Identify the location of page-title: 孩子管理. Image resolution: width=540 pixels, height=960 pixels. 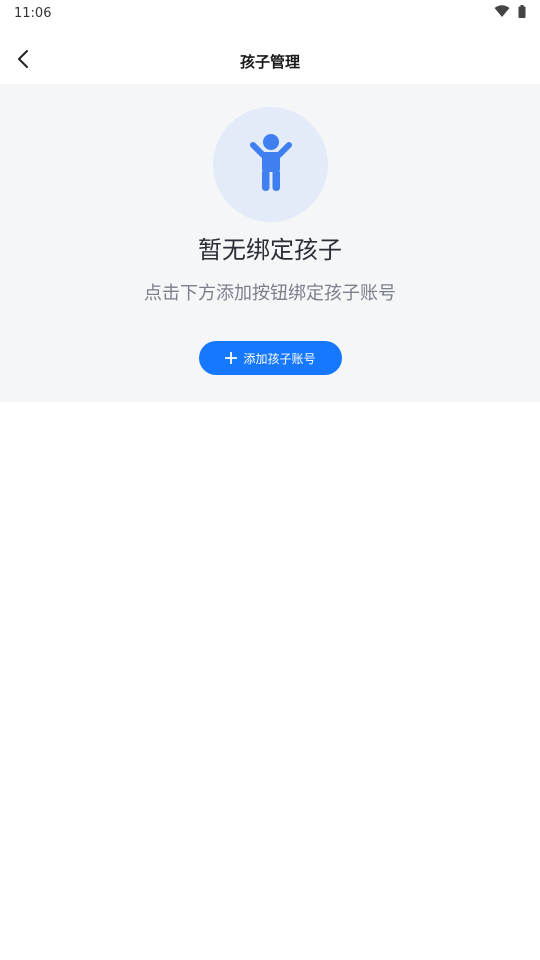
(269, 61).